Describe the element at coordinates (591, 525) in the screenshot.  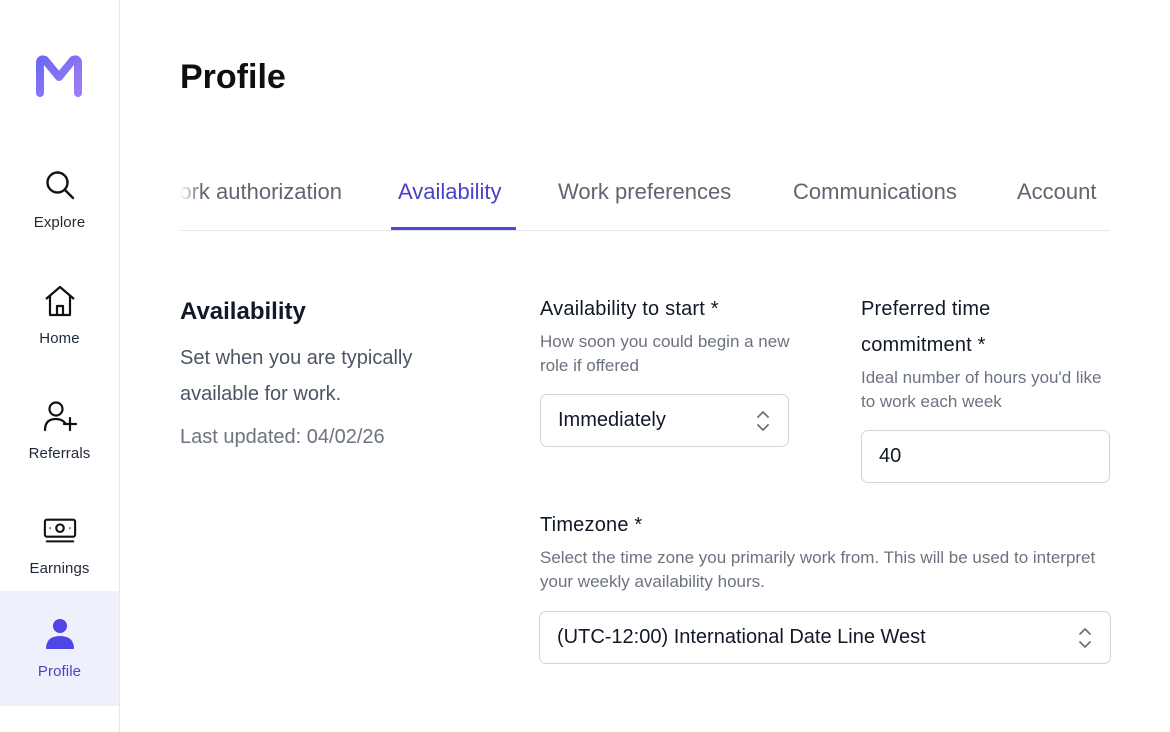
I see `timezone-label: Timezone *` at that location.